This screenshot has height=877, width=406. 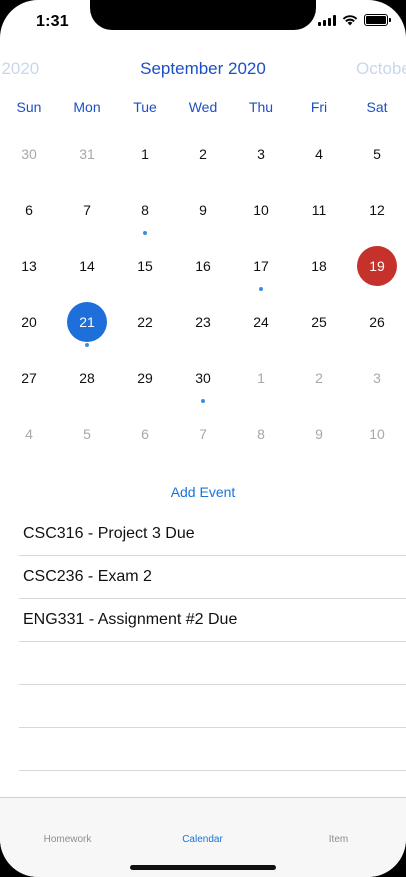 I want to click on day-number: 14, so click(x=87, y=266).